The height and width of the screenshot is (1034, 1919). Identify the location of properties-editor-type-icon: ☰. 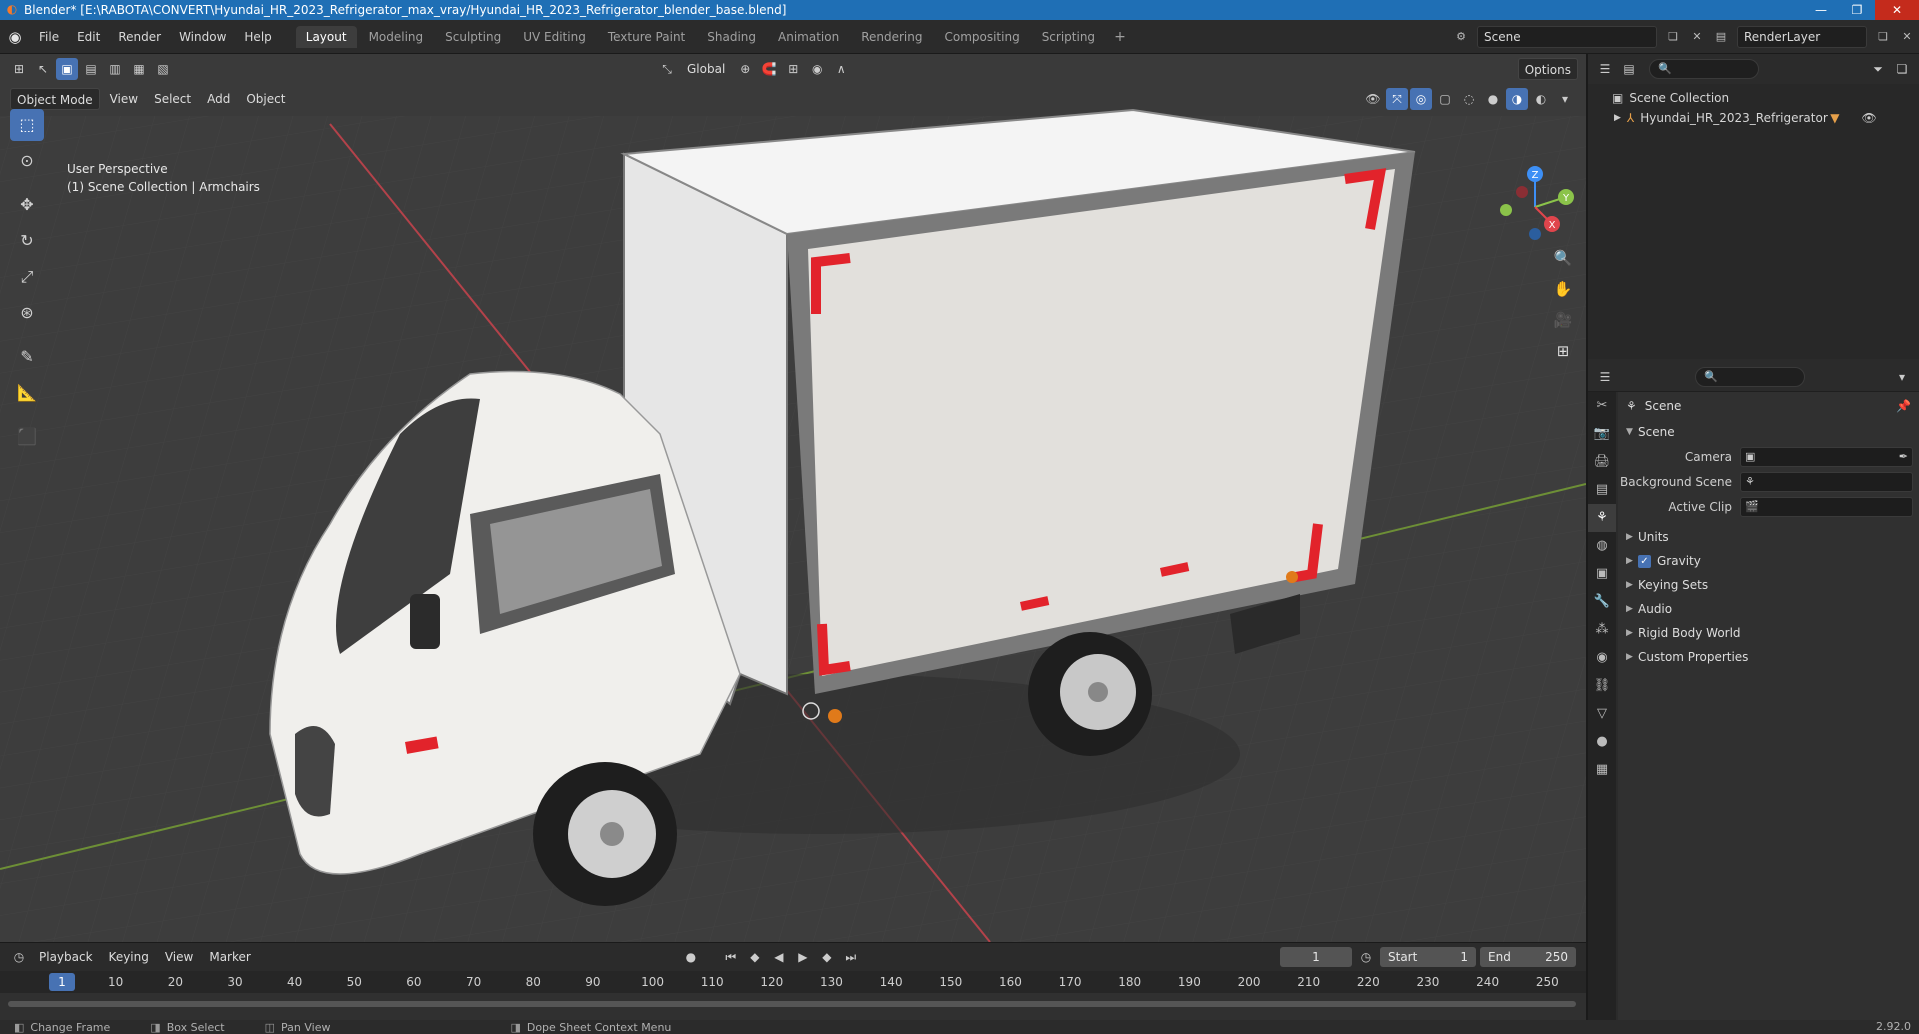
(1605, 377).